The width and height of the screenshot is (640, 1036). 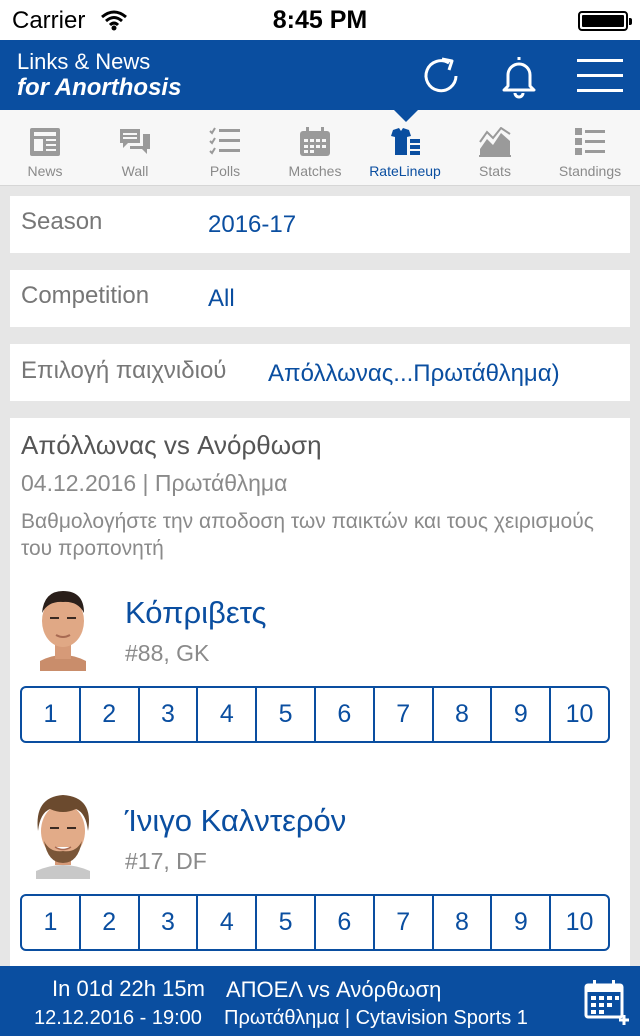 What do you see at coordinates (320, 75) in the screenshot?
I see `app-header: Links & News for Anorthosis` at bounding box center [320, 75].